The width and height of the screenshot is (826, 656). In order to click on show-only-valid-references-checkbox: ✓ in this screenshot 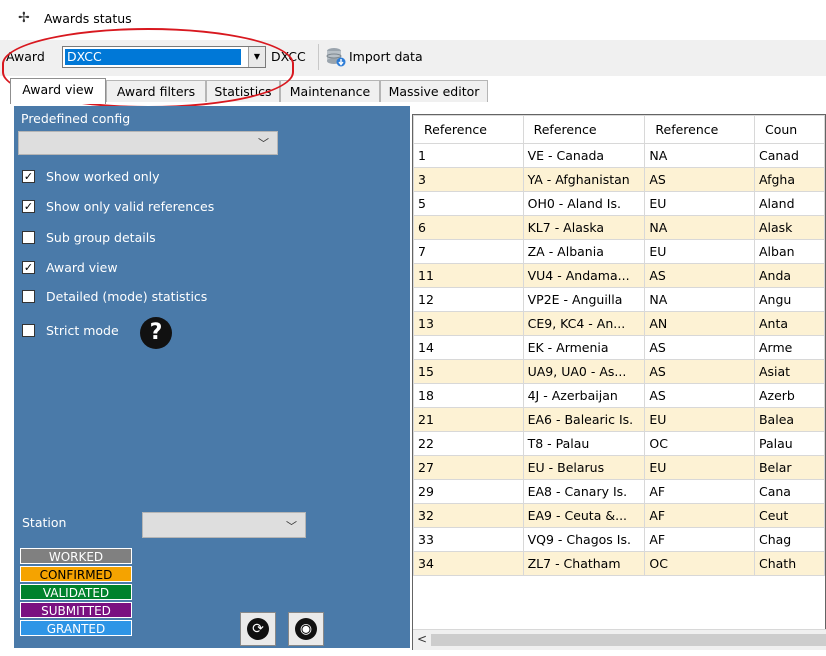, I will do `click(28, 206)`.